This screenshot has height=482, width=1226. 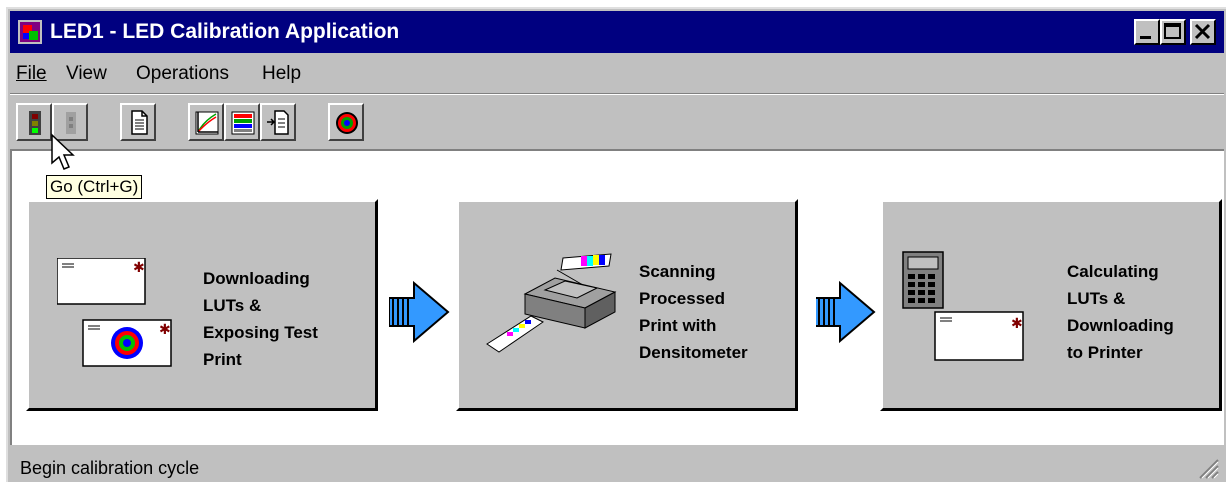 I want to click on target-button, so click(x=346, y=122).